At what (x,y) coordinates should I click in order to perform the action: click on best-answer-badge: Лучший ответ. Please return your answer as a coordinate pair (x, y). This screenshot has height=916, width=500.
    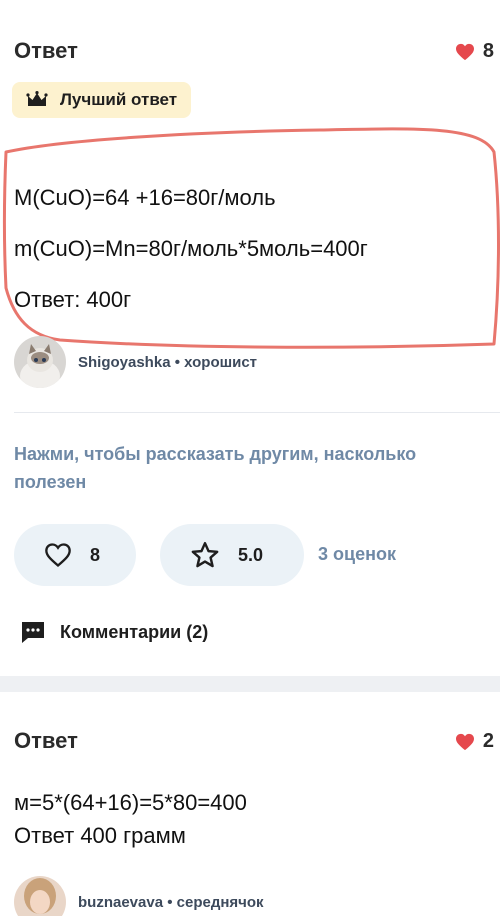
    Looking at the image, I should click on (102, 100).